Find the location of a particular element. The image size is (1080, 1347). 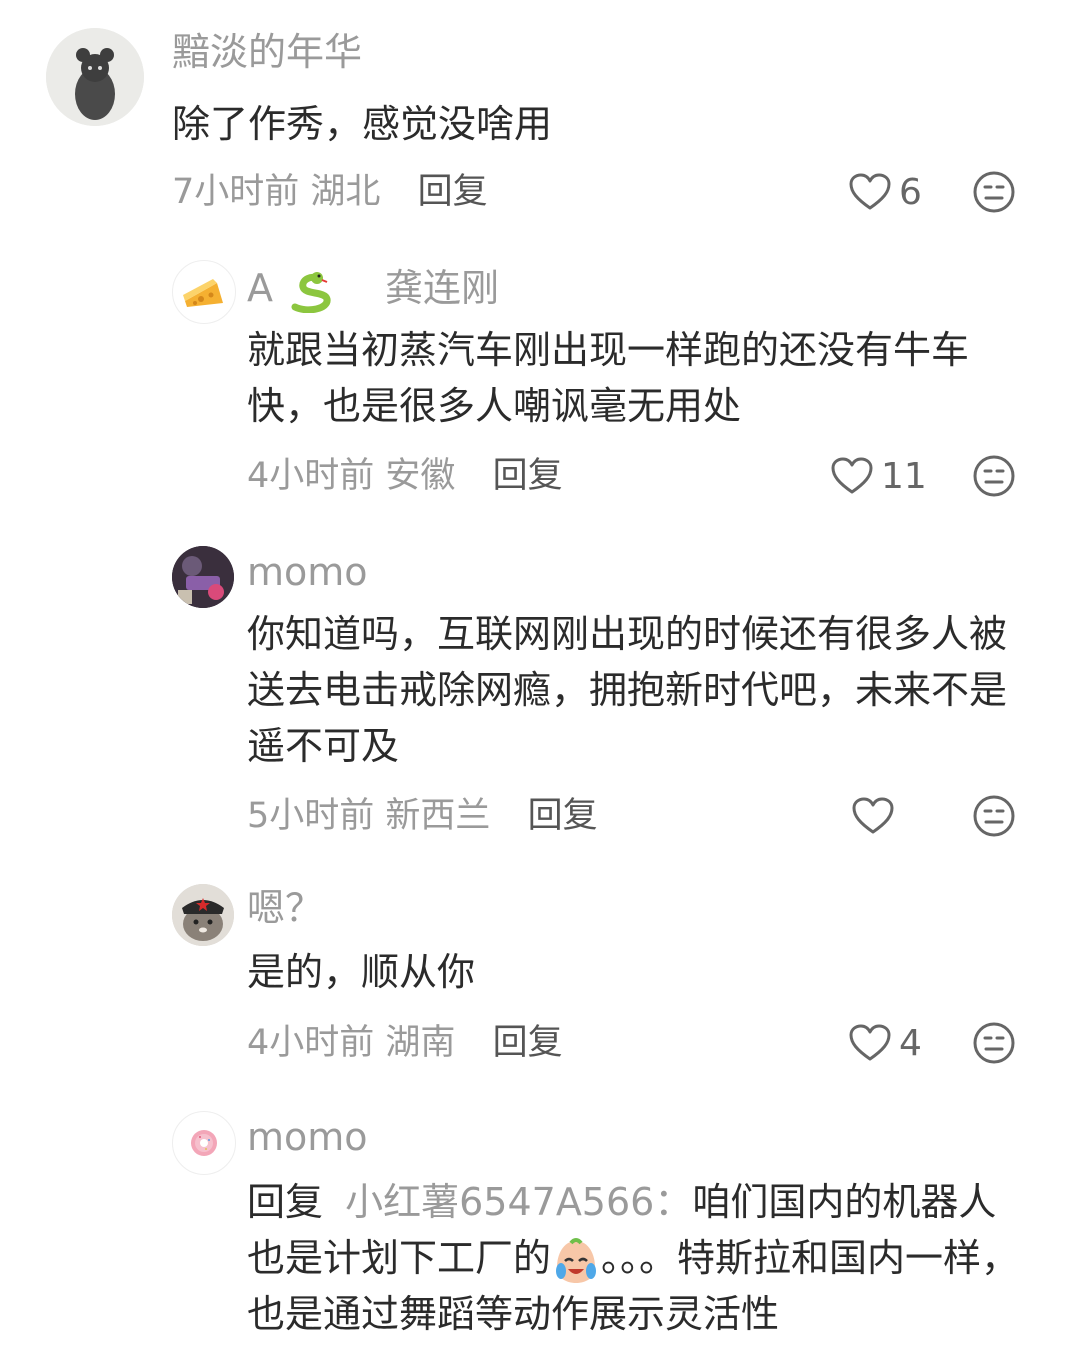

like-button is located at coordinates (877, 816).